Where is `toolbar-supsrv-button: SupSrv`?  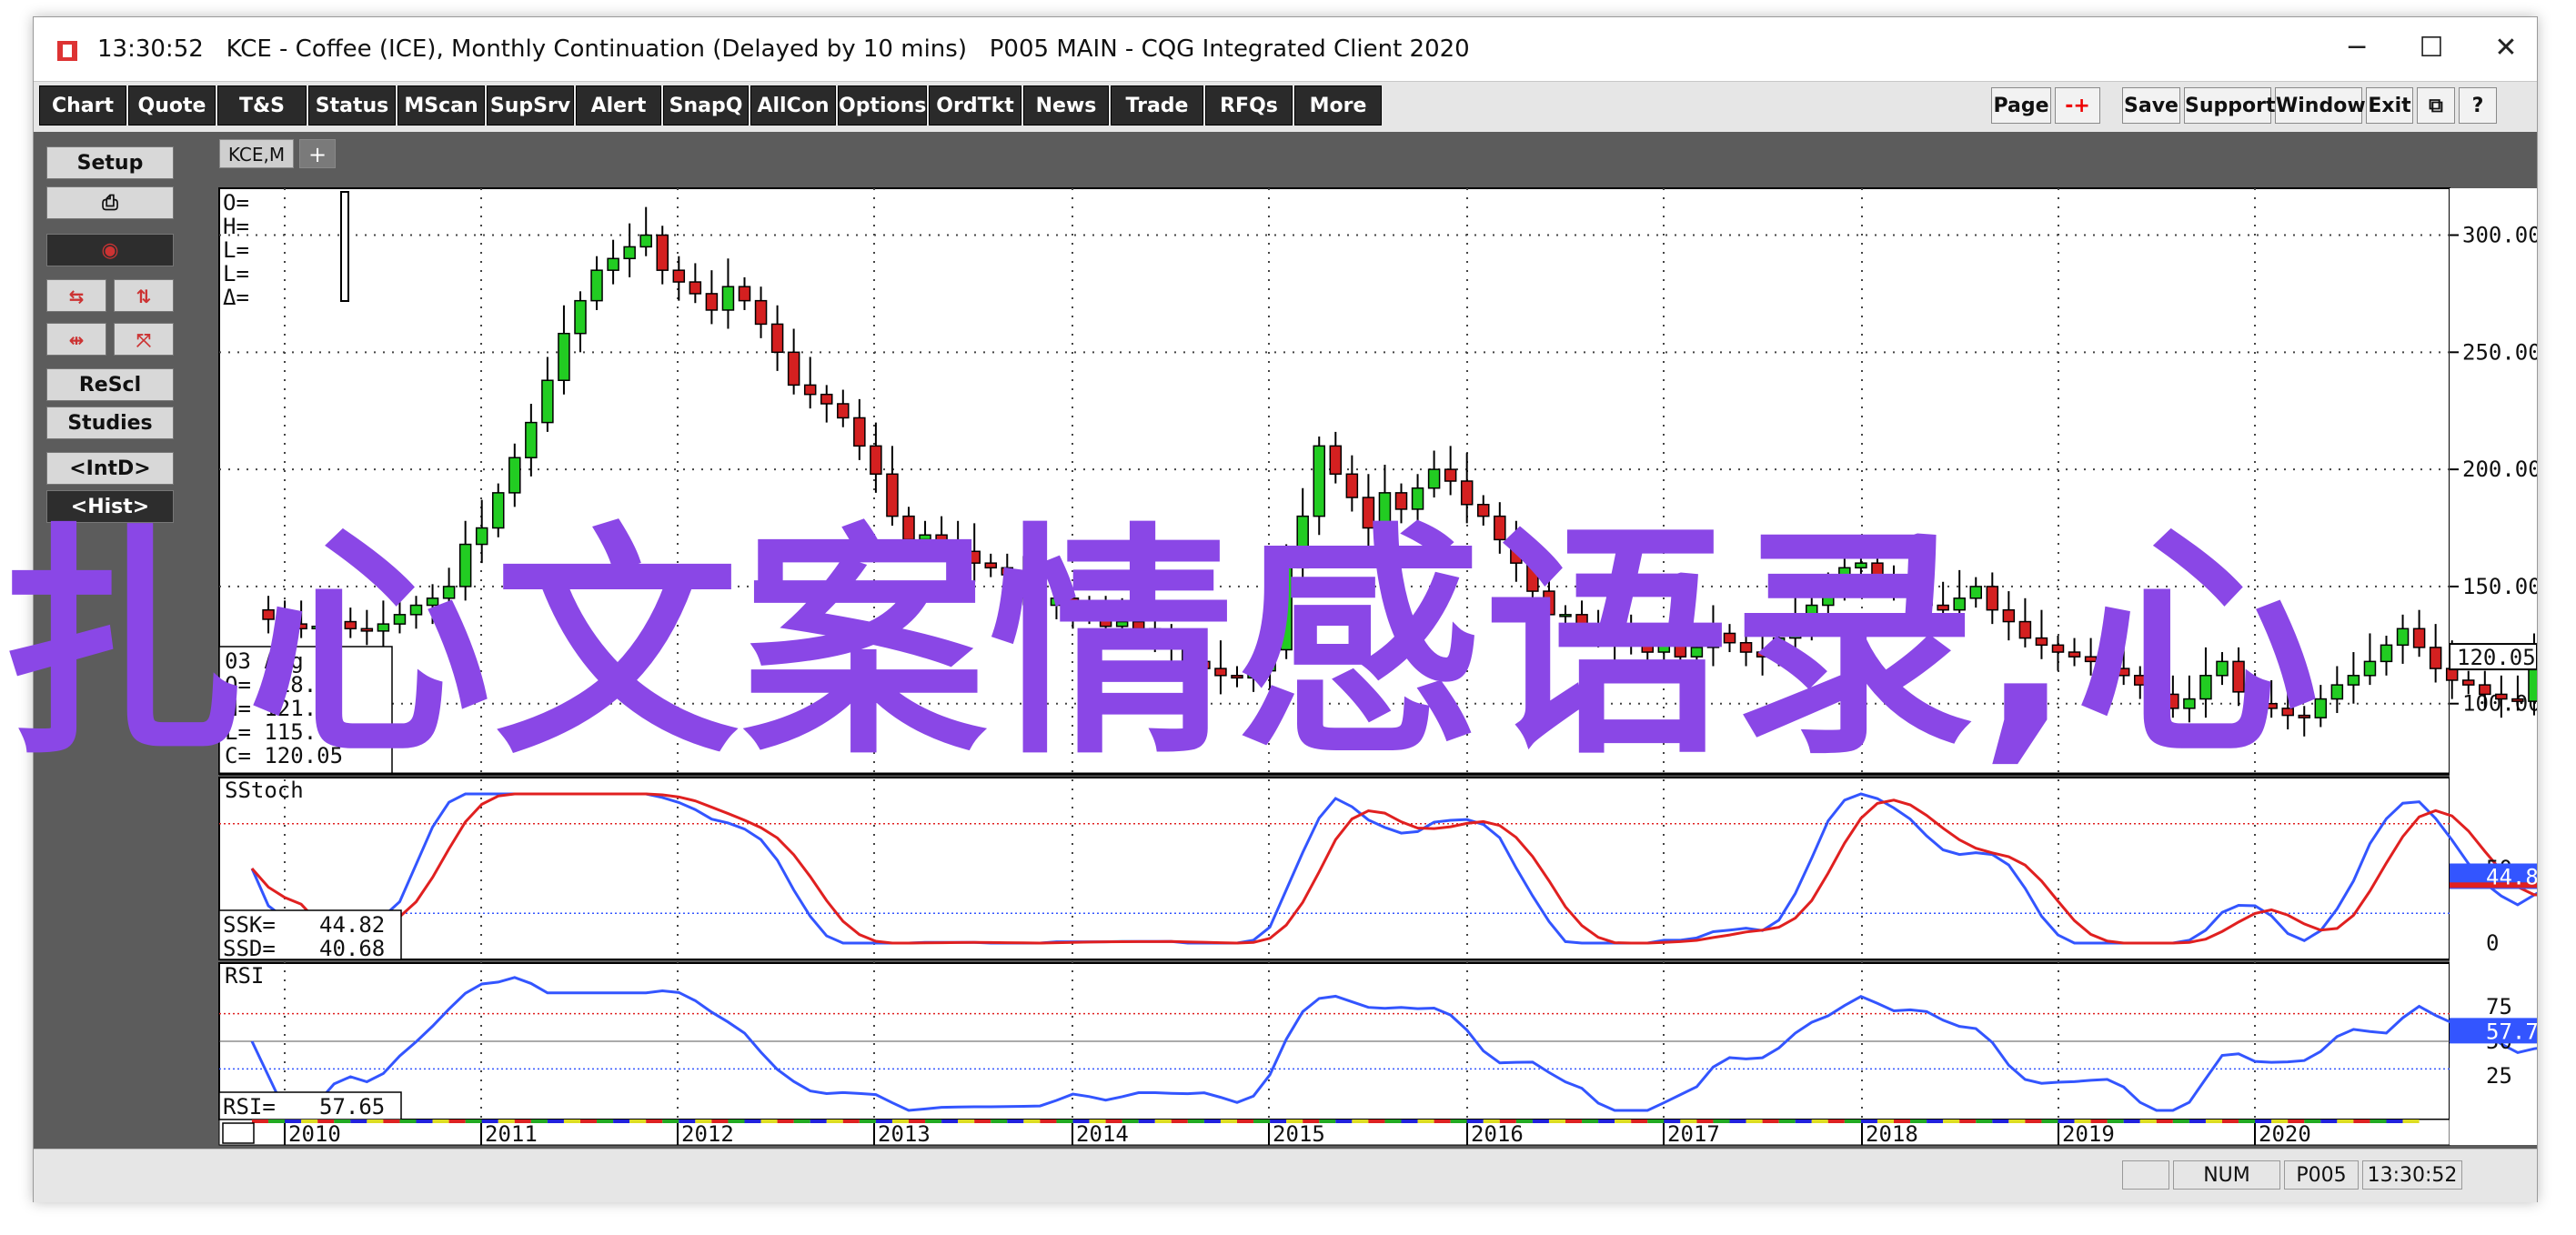
toolbar-supsrv-button: SupSrv is located at coordinates (530, 105).